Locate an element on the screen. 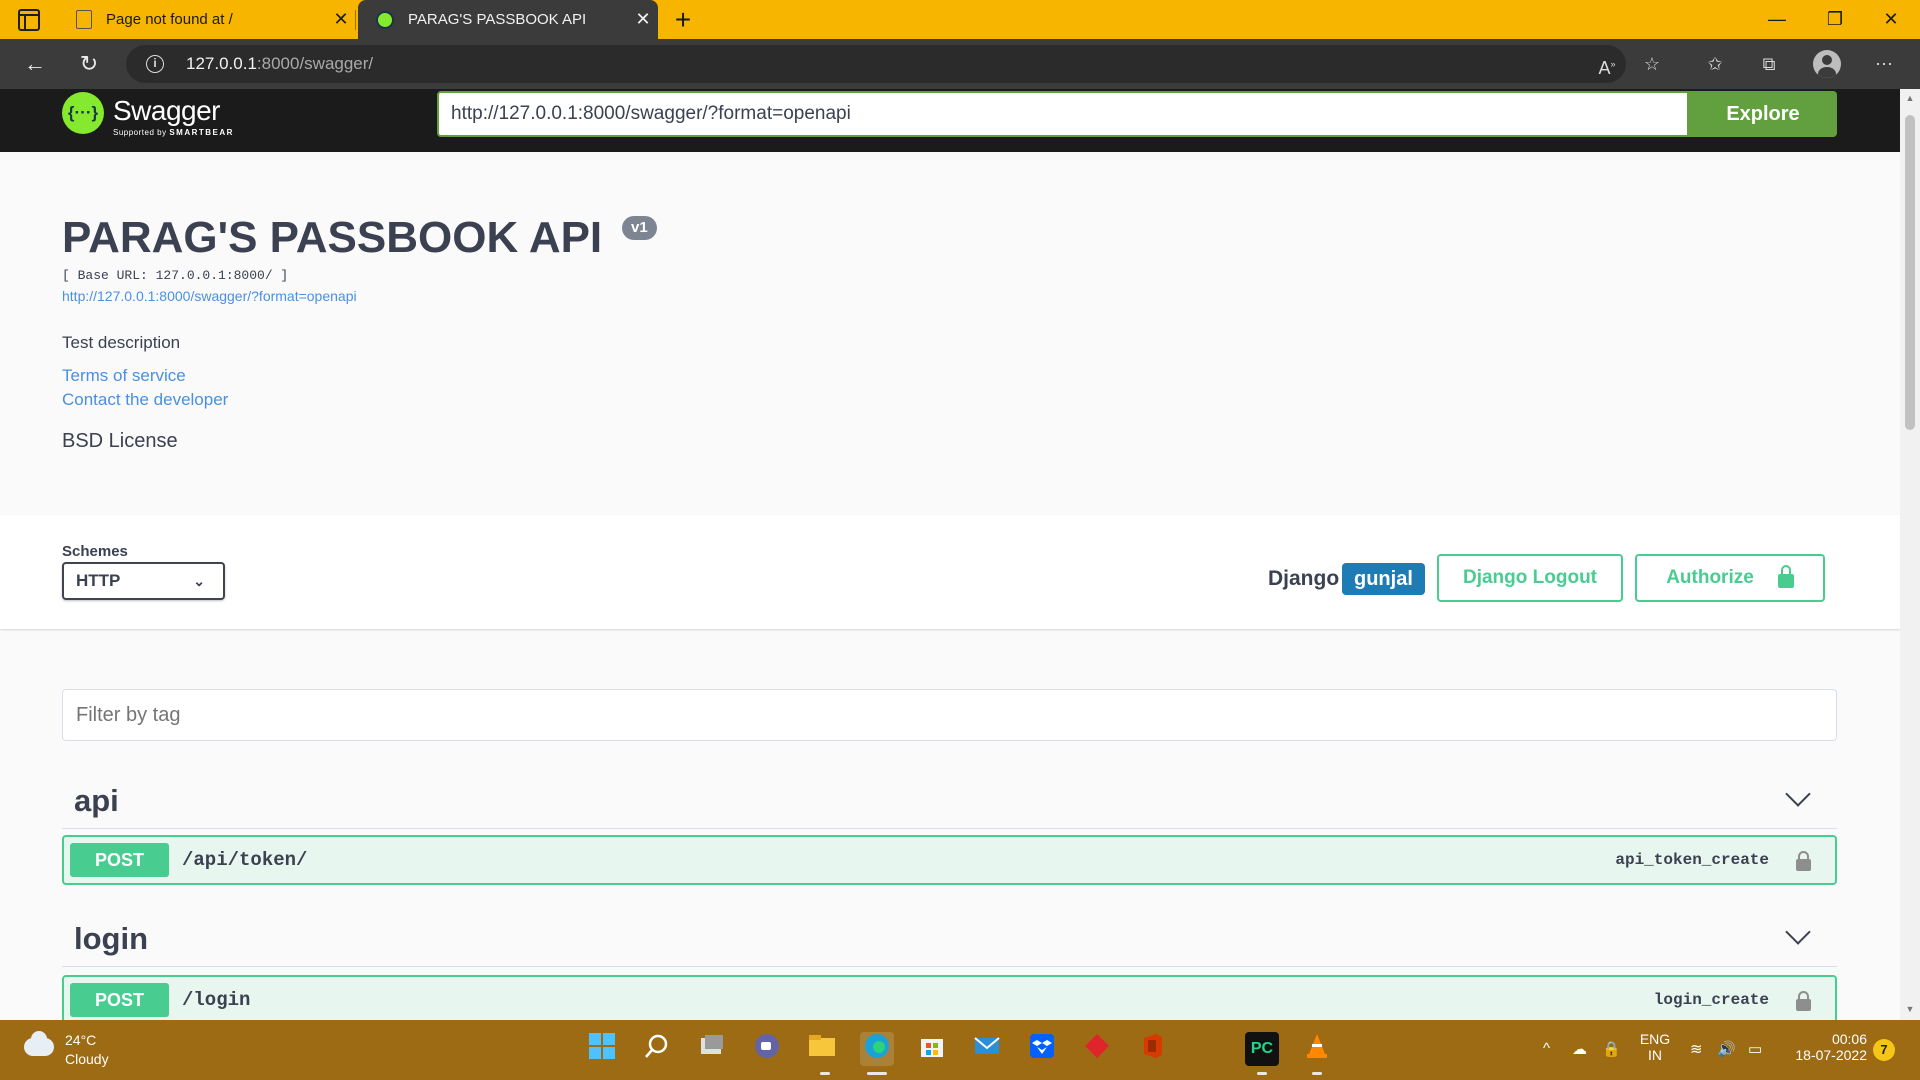 This screenshot has height=1080, width=1920. add-favorite-icon: ☆ is located at coordinates (1652, 64).